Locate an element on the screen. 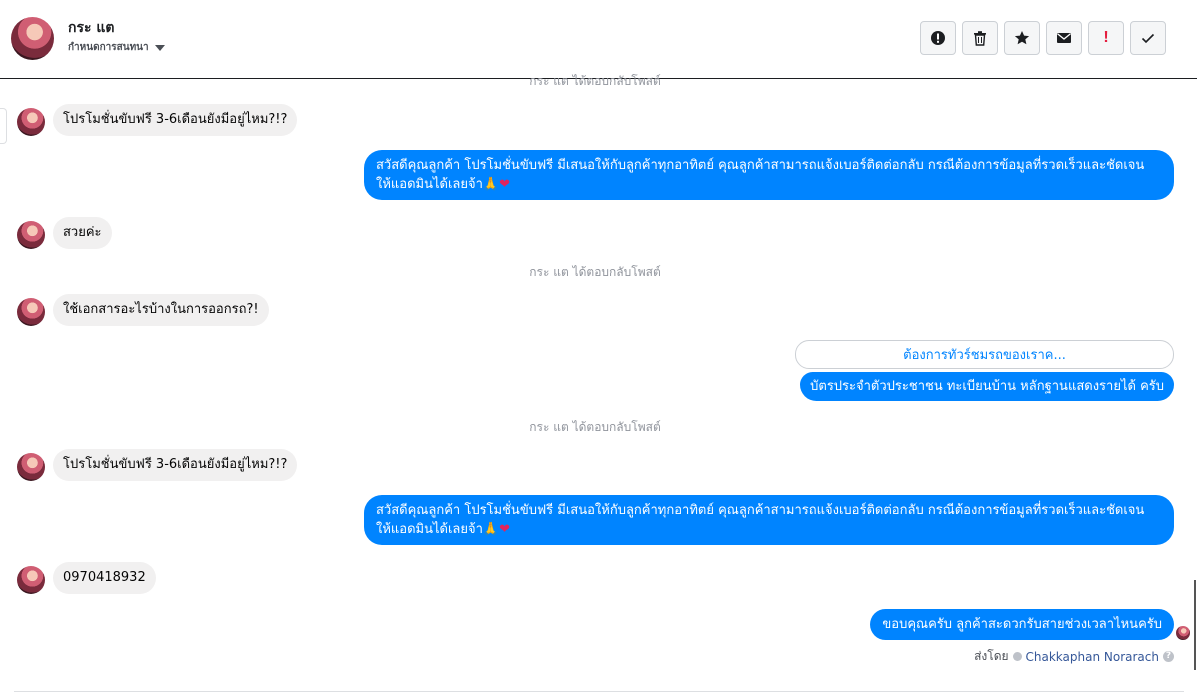 Image resolution: width=1197 pixels, height=695 pixels. star-button is located at coordinates (1022, 38).